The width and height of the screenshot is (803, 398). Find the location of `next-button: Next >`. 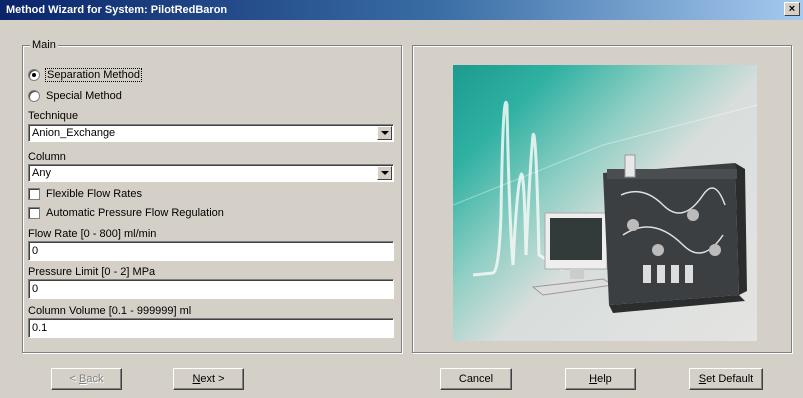

next-button: Next > is located at coordinates (208, 379).